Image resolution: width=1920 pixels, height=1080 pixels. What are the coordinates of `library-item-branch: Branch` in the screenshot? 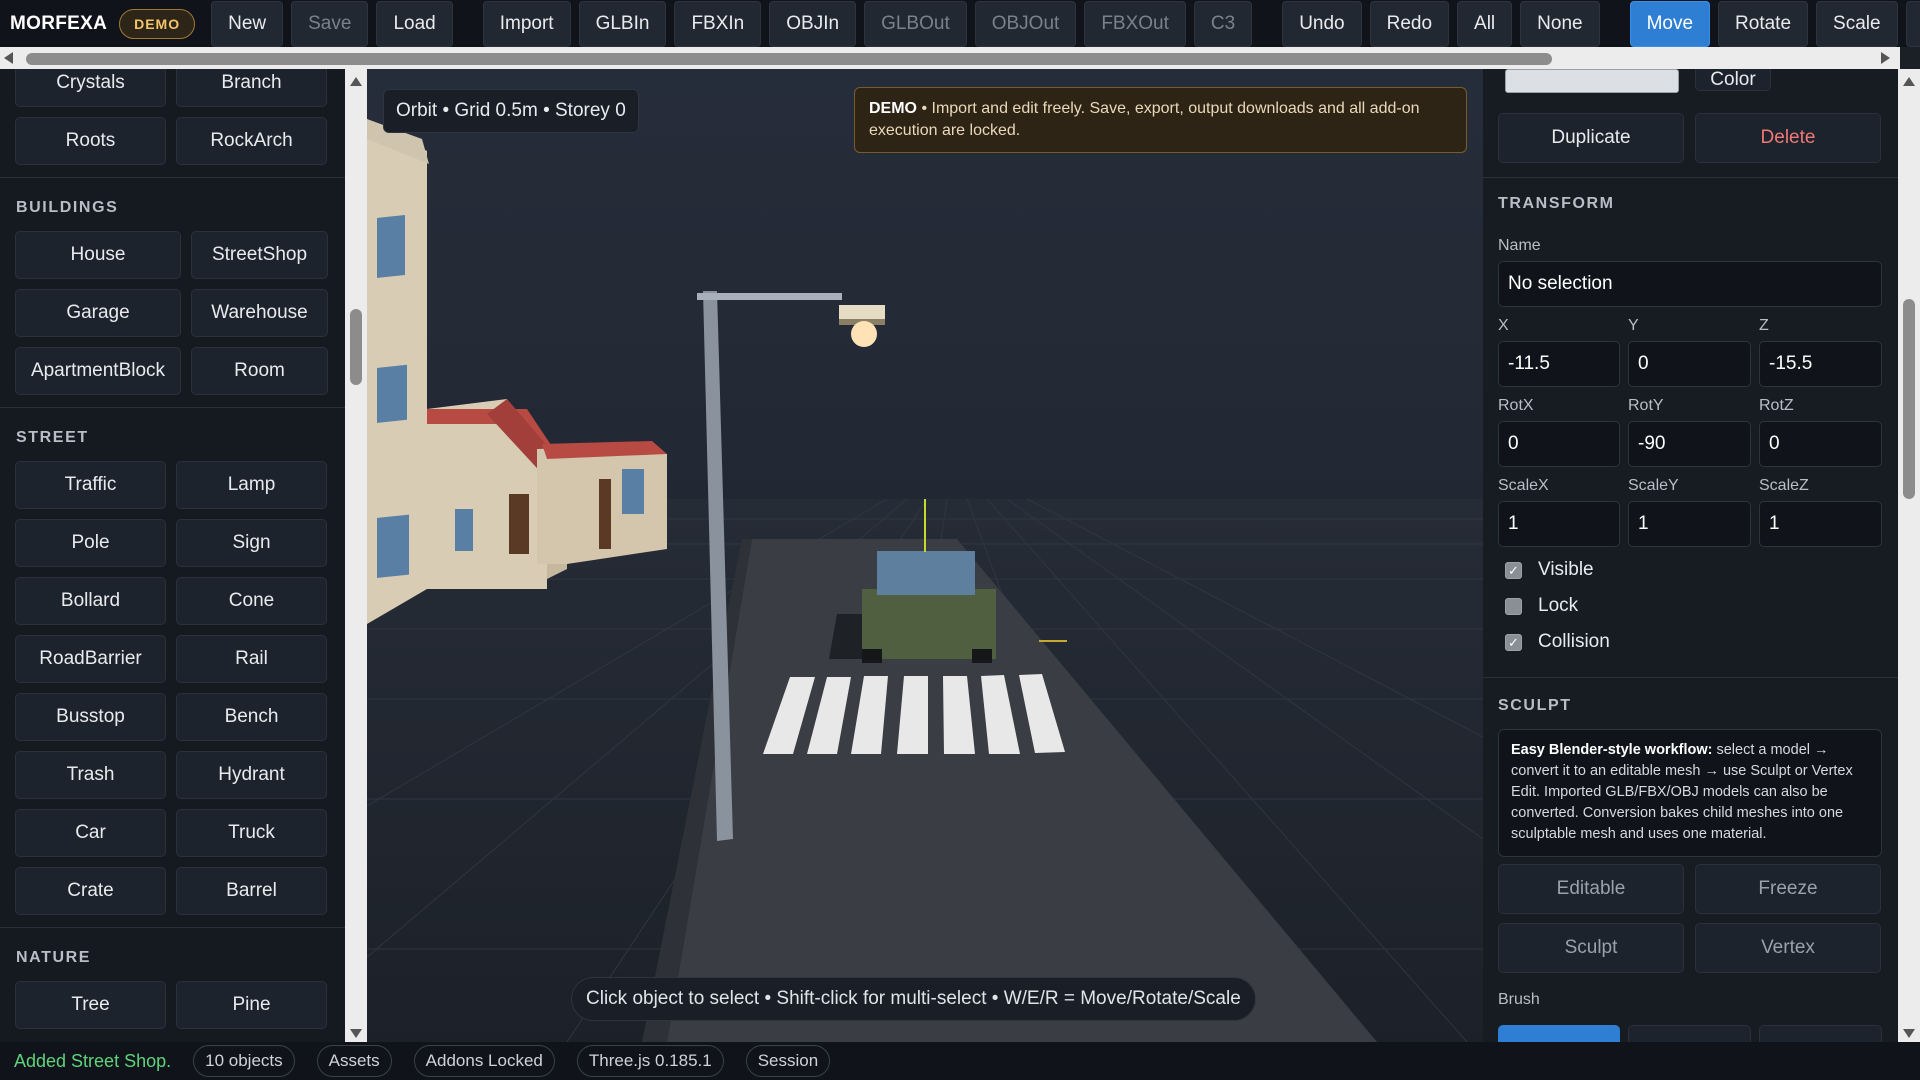 It's located at (251, 88).